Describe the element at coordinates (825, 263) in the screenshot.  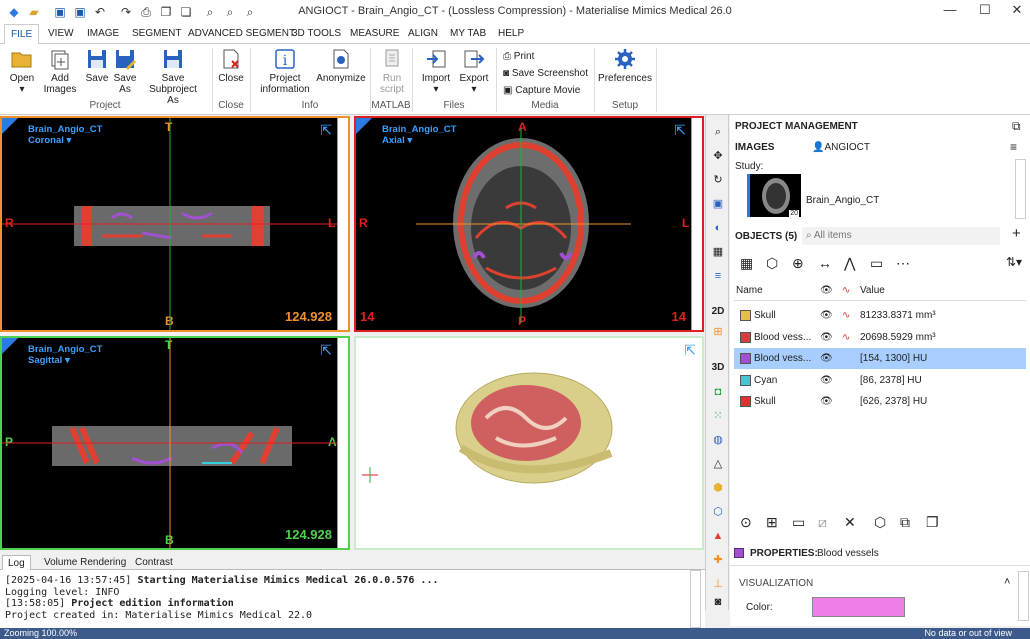
I see `measure-filter-icon: ↔` at that location.